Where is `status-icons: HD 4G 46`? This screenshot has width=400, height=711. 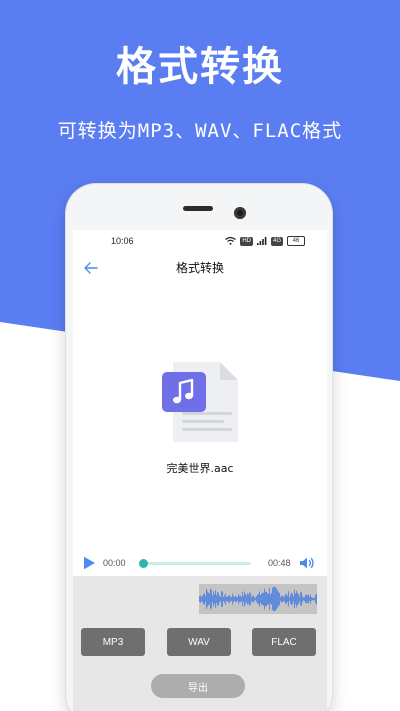
status-icons: HD 4G 46 is located at coordinates (265, 241).